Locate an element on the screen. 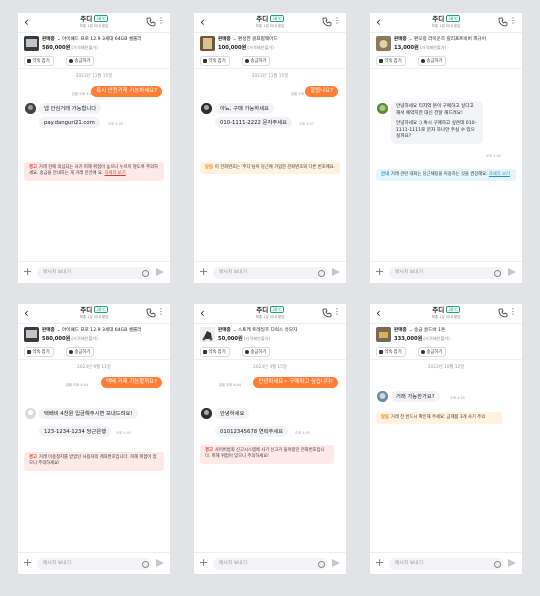 The image size is (540, 596). message-time: 오후 4:47 is located at coordinates (306, 124).